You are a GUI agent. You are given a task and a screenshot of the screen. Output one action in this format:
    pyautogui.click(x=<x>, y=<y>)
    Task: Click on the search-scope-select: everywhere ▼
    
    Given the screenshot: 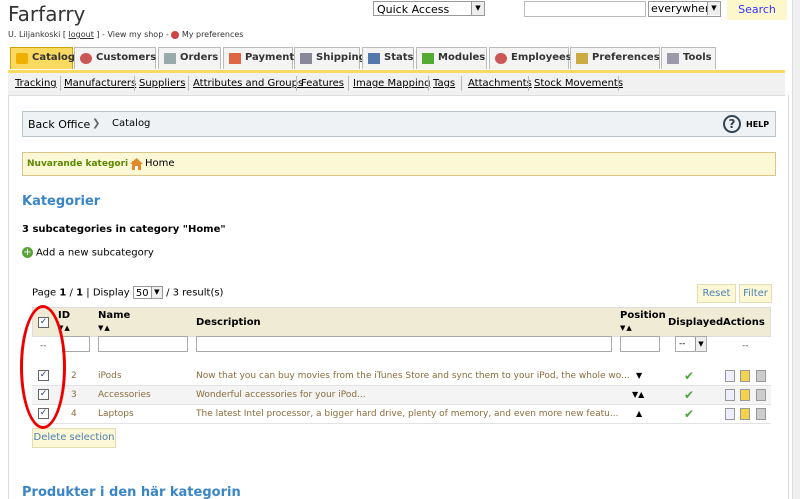 What is the action you would take?
    pyautogui.click(x=684, y=9)
    